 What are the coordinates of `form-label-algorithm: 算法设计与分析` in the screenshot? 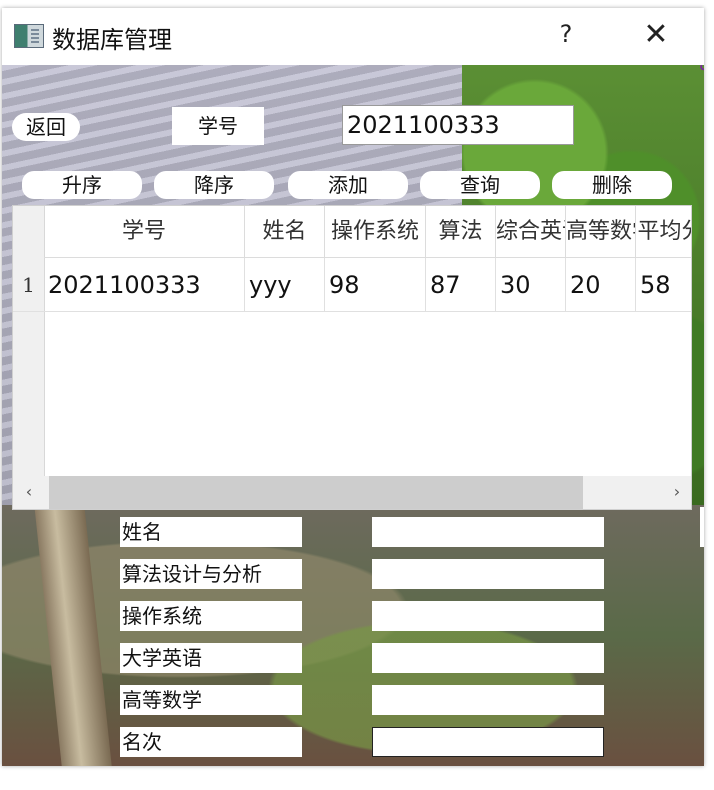 It's located at (211, 574).